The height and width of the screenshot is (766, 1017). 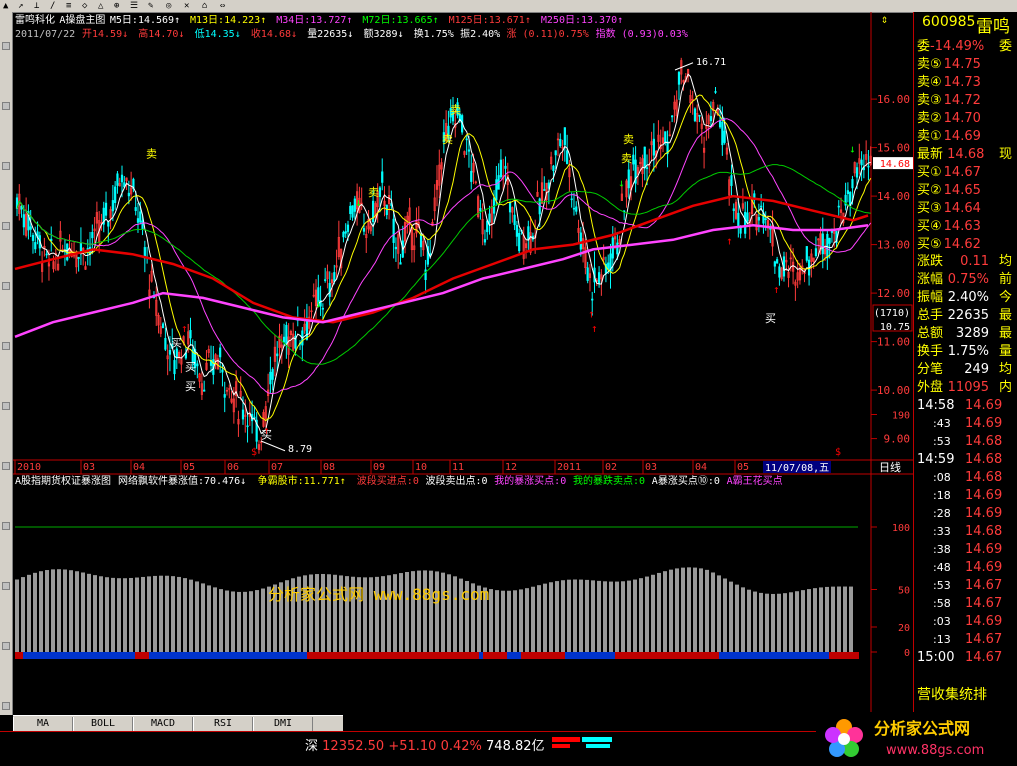 What do you see at coordinates (145, 20) in the screenshot?
I see `header-ma-item: M5日:14.569↑` at bounding box center [145, 20].